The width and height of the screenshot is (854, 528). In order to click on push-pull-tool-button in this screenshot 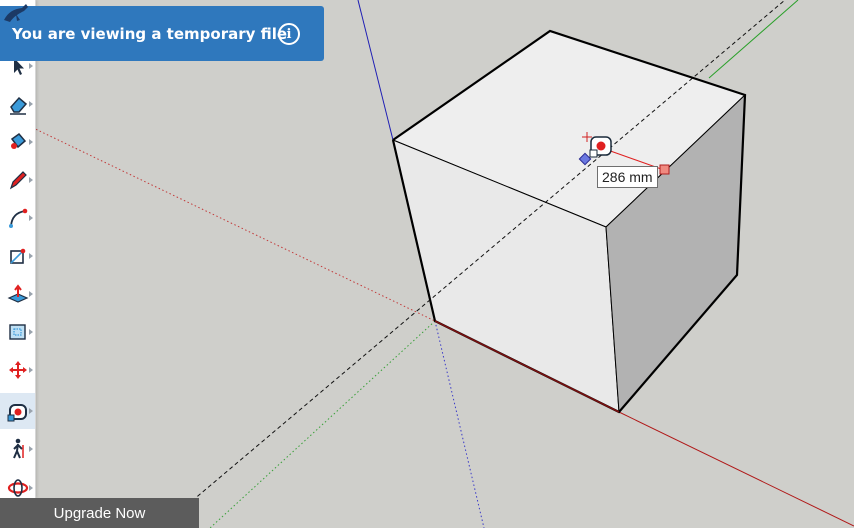, I will do `click(17, 294)`.